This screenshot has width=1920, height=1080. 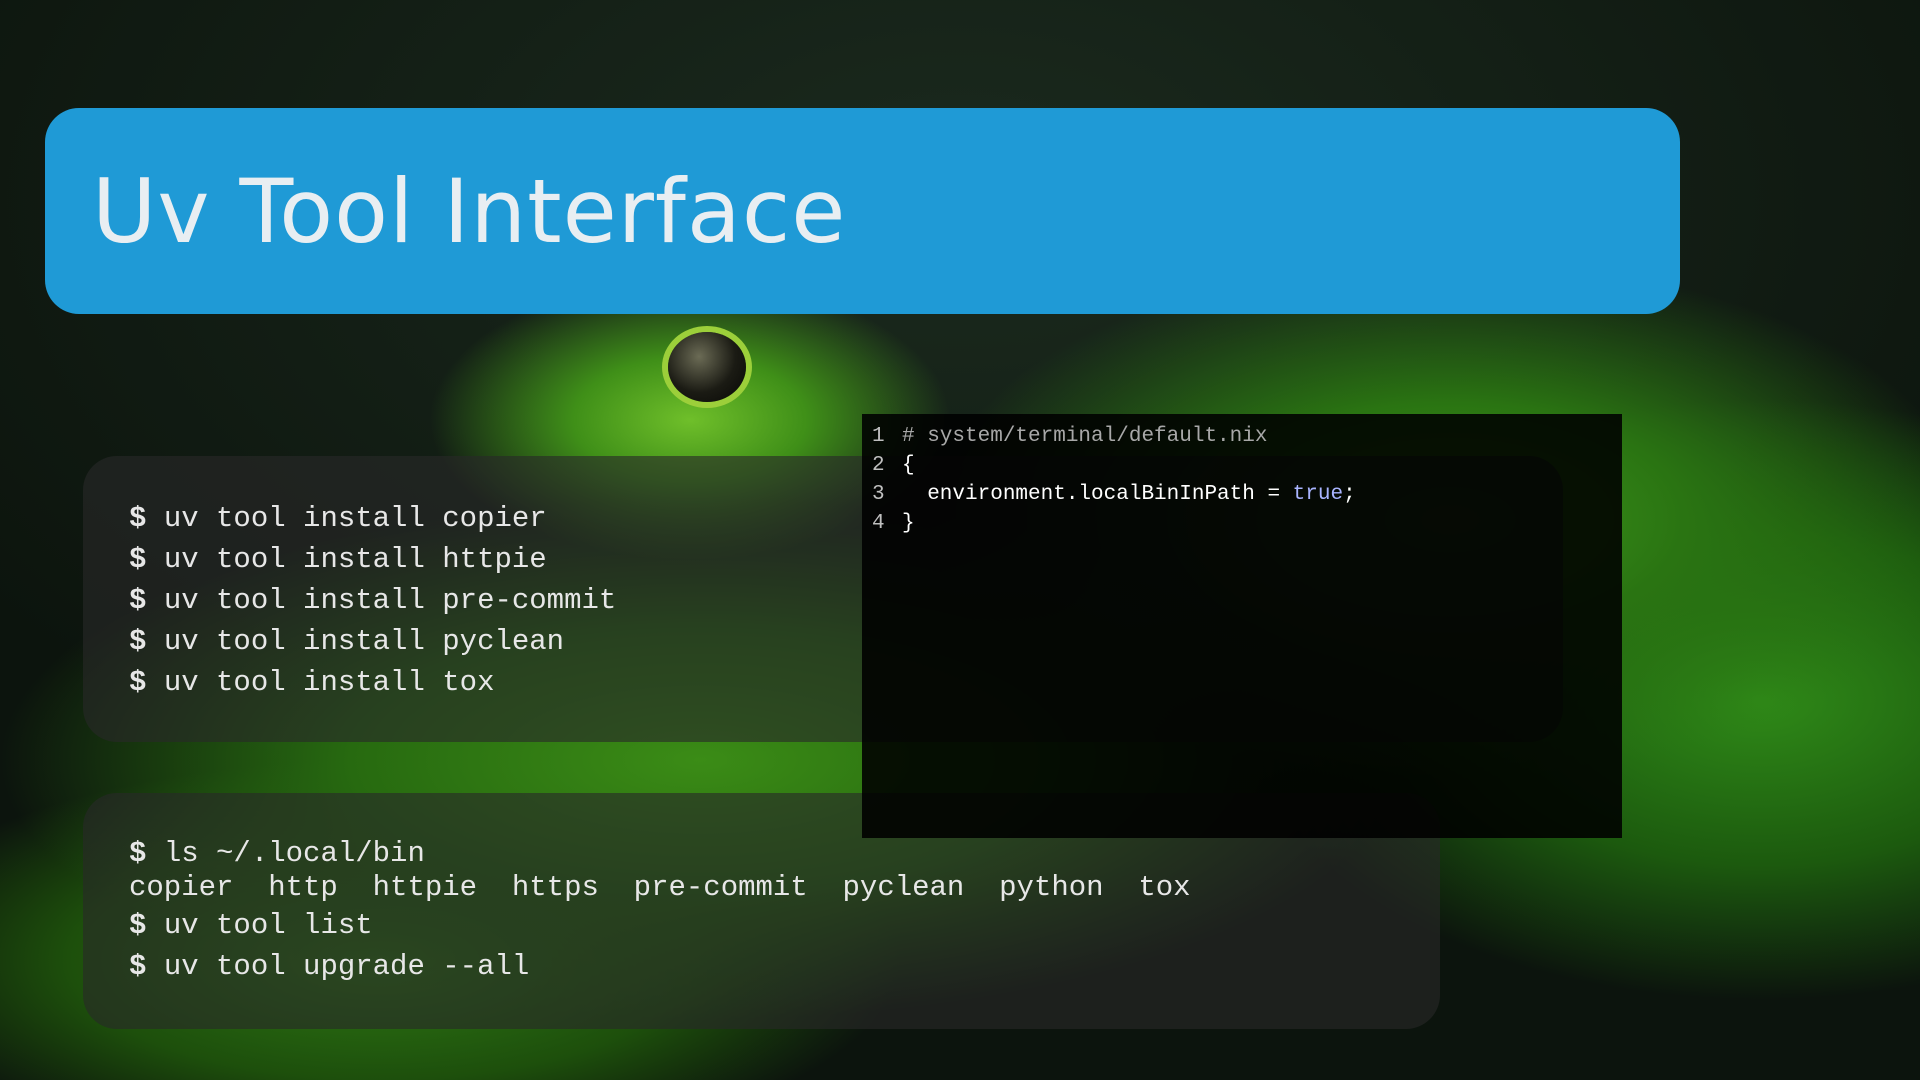 I want to click on code-line: 4}, so click(x=1247, y=523).